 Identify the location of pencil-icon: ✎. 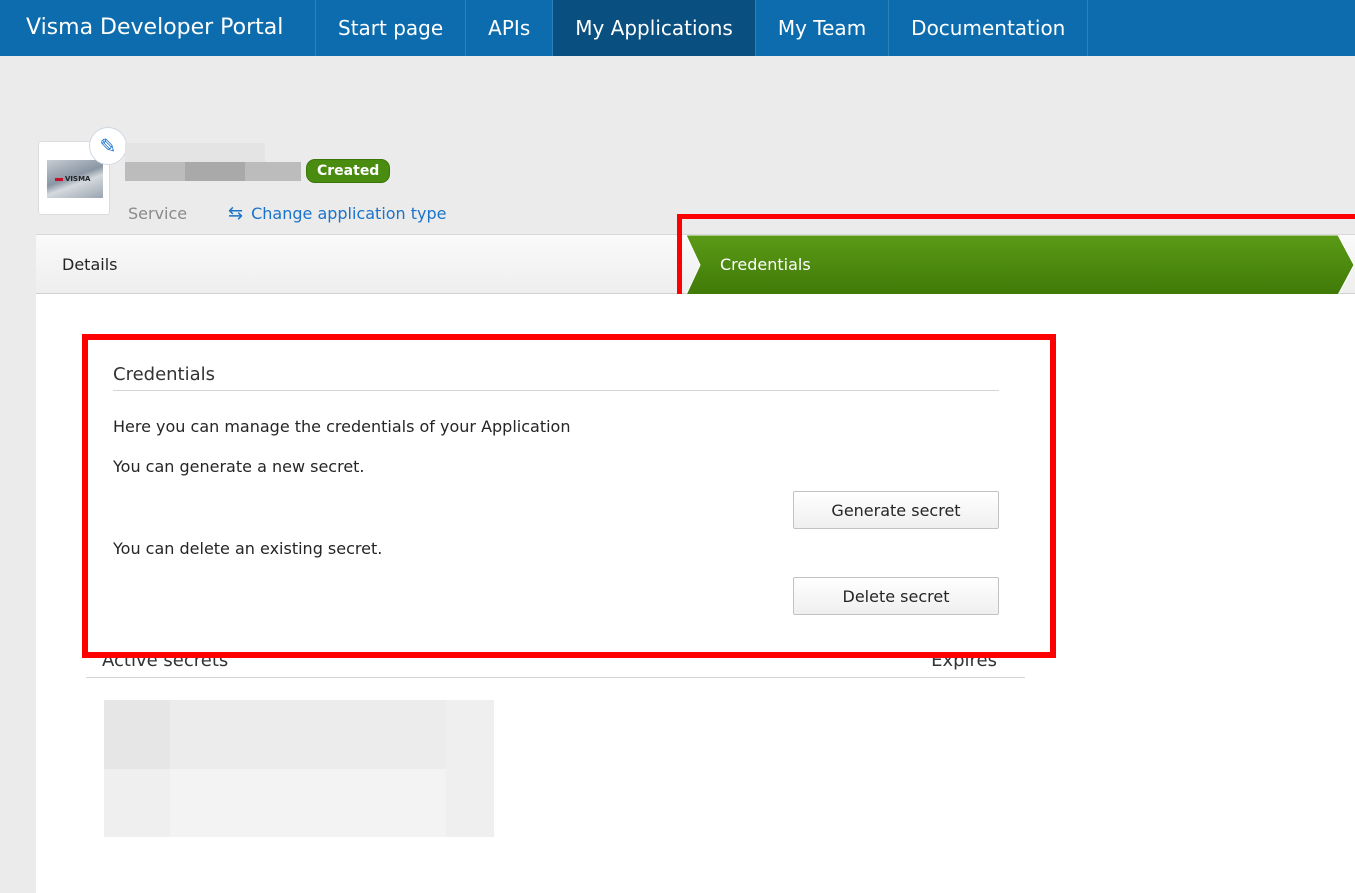
(108, 146).